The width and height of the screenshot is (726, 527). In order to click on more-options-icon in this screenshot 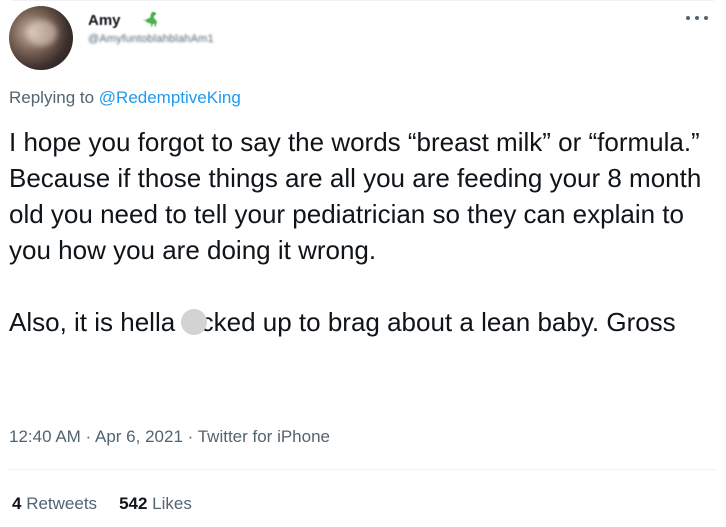, I will do `click(697, 18)`.